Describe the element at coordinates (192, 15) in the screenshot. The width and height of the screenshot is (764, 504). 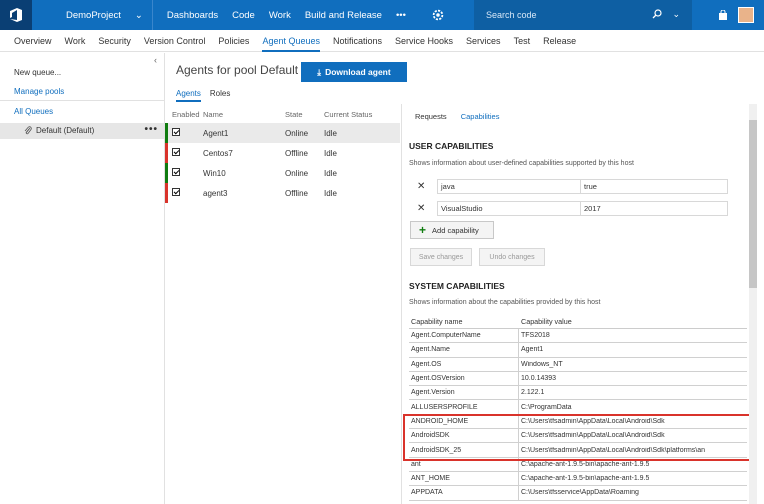
I see `nav-dashboards: Dashboards` at that location.